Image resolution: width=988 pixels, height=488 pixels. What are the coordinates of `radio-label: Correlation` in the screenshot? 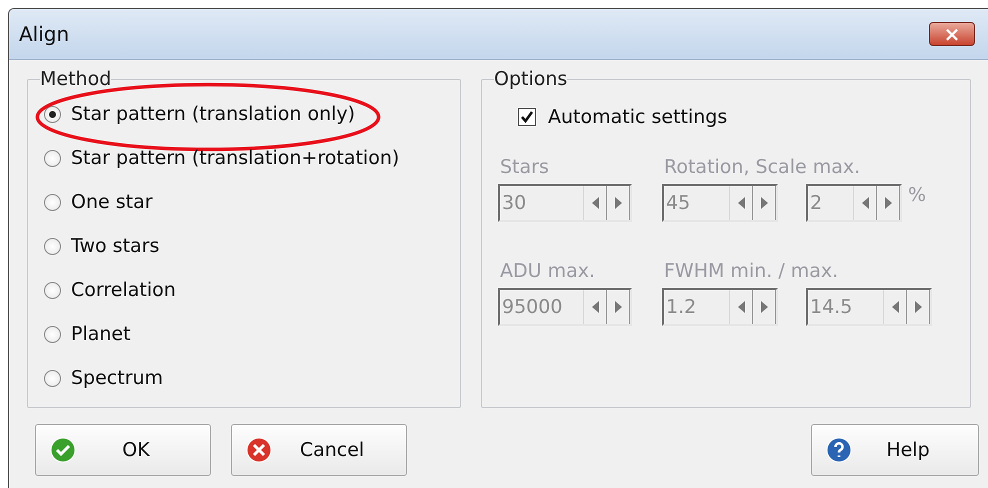 It's located at (123, 290).